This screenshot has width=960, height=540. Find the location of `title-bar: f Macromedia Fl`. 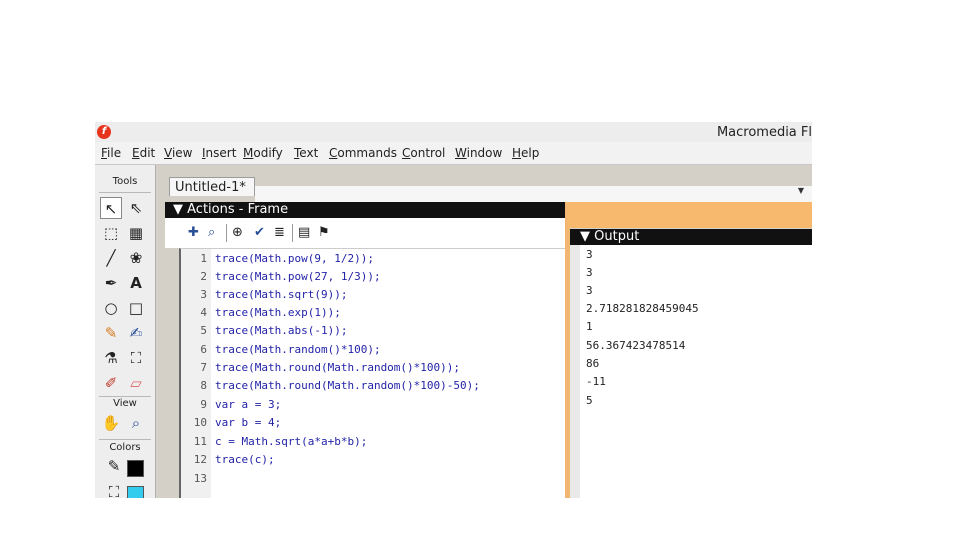

title-bar: f Macromedia Fl is located at coordinates (453, 132).